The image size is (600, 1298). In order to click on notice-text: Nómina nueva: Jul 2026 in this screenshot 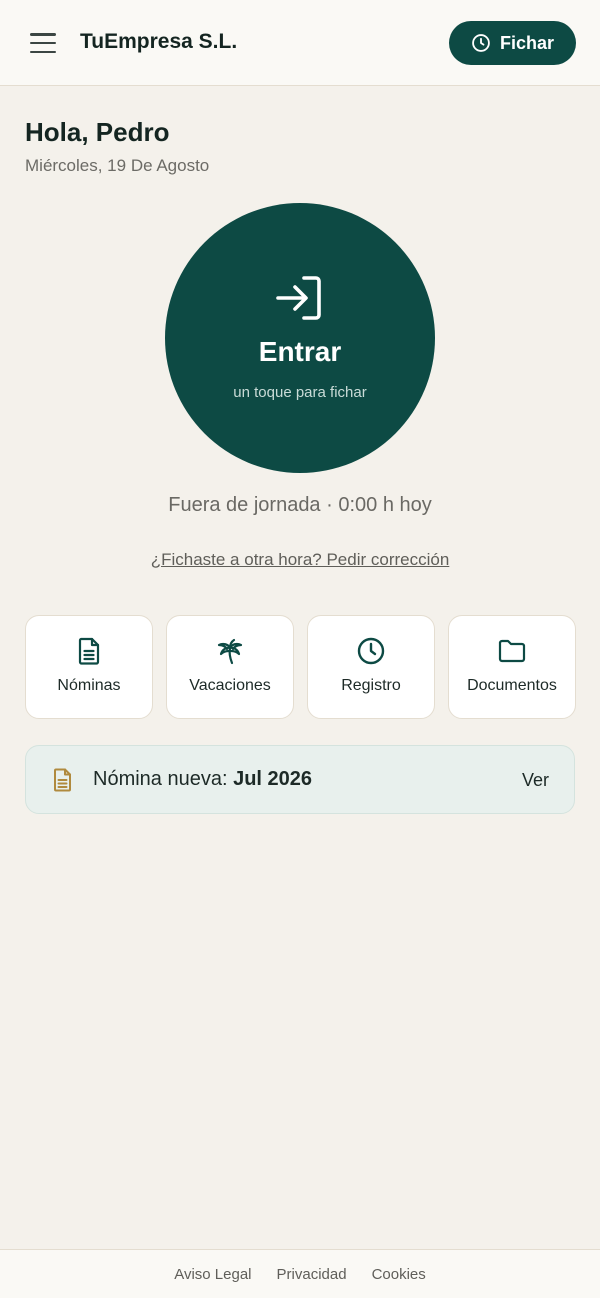, I will do `click(202, 779)`.